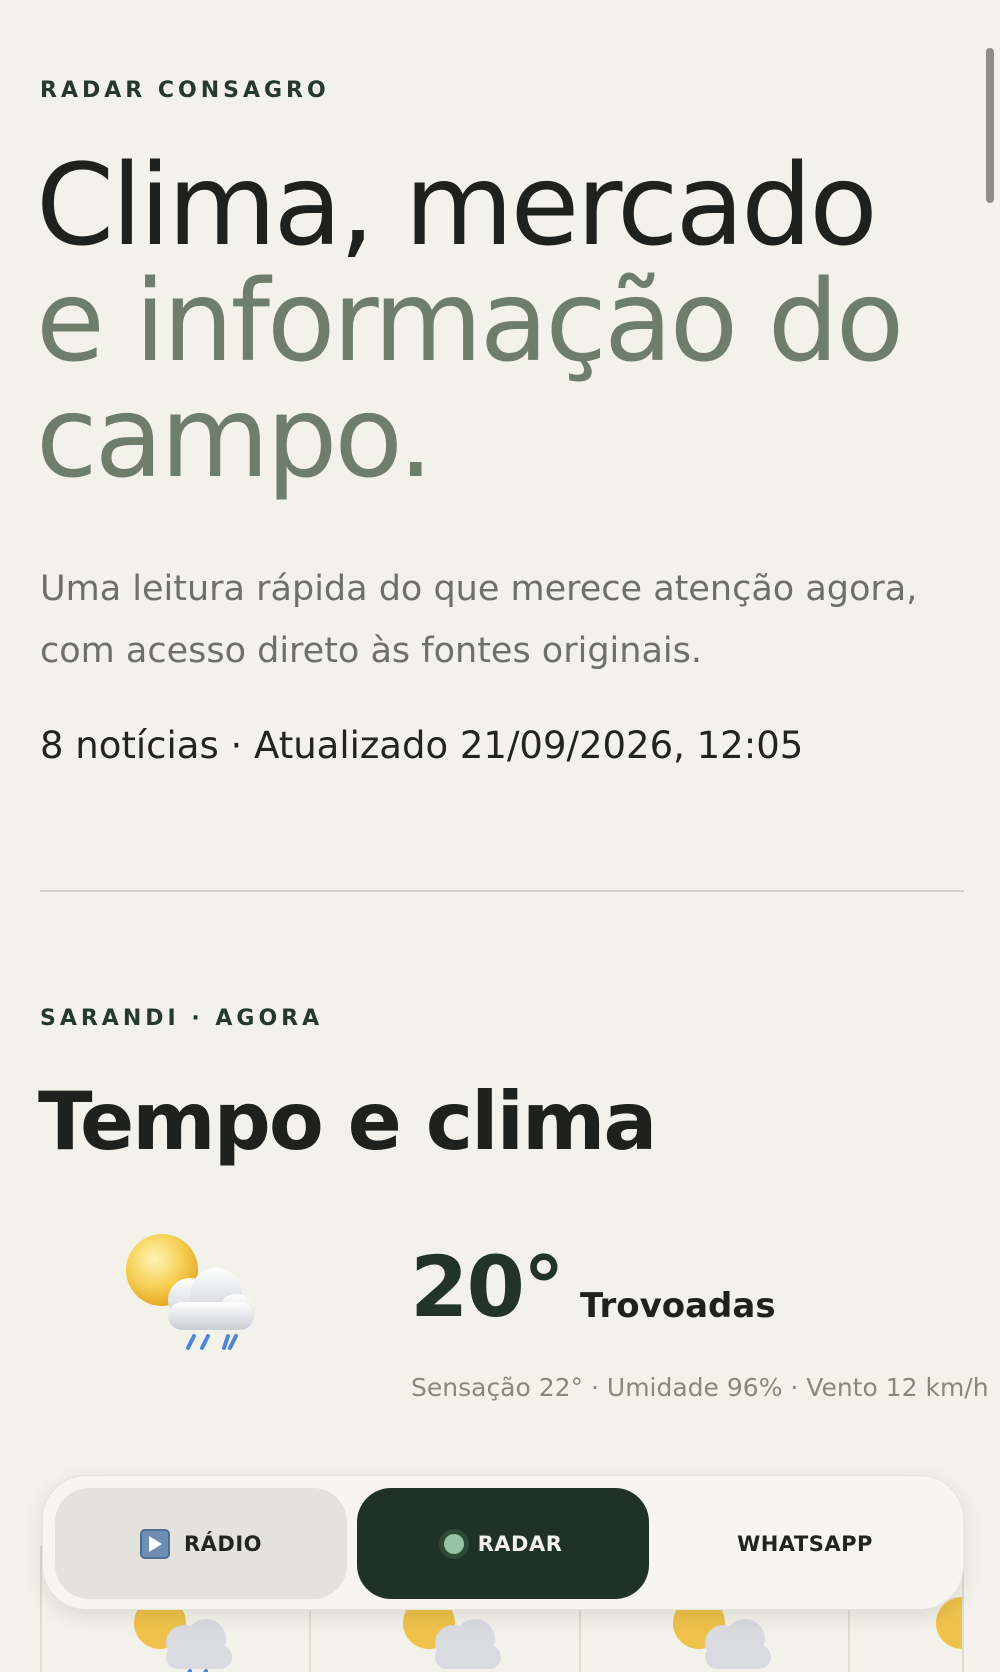  What do you see at coordinates (453, 1543) in the screenshot?
I see `live-dot-icon` at bounding box center [453, 1543].